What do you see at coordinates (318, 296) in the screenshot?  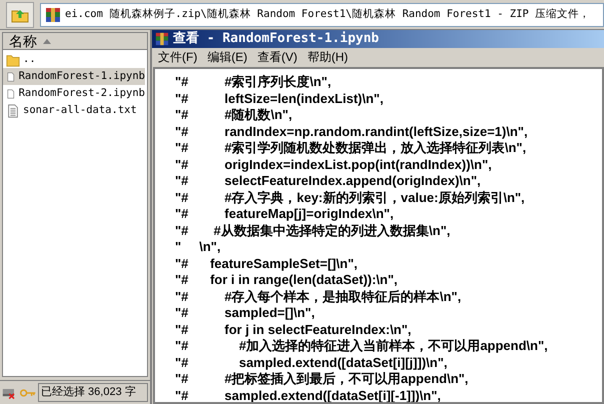 I see `code-line: "# #存入每个样本，是抽取特征后的样本\n",` at bounding box center [318, 296].